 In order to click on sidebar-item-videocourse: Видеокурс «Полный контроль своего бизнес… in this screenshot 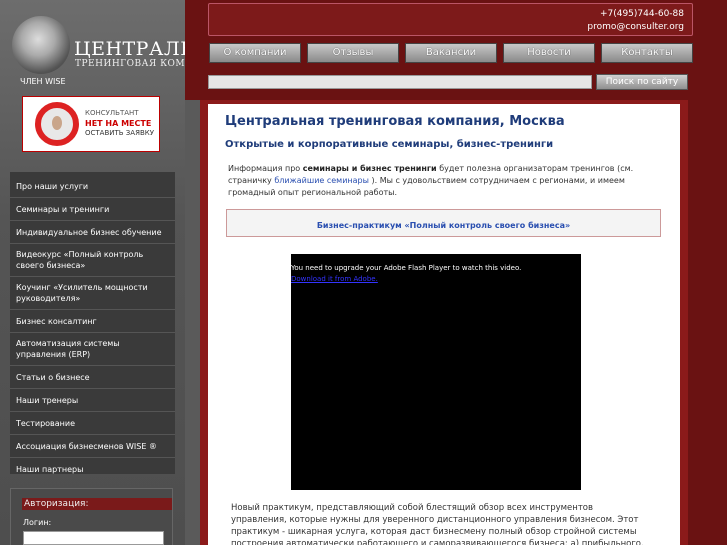, I will do `click(92, 259)`.